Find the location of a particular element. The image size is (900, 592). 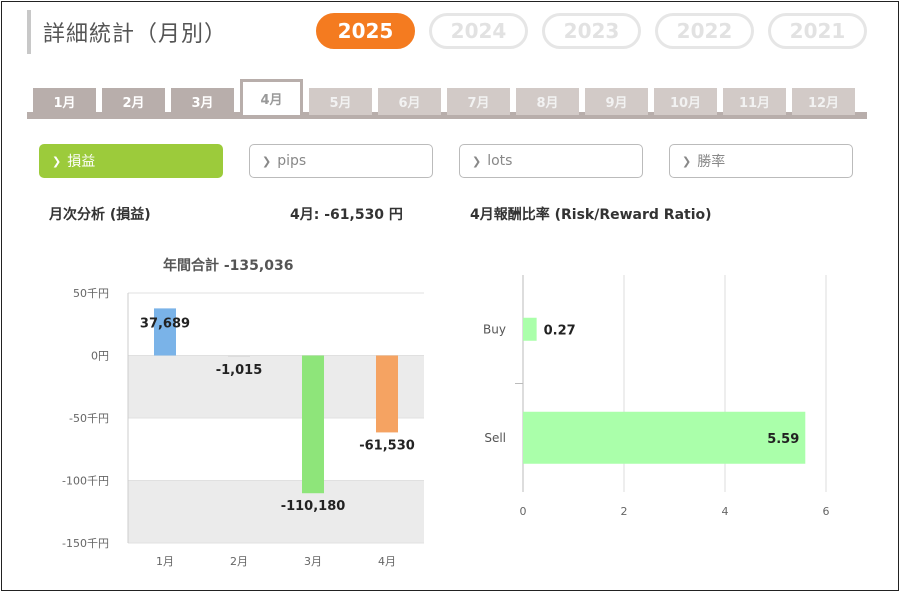

metric-label: pips is located at coordinates (292, 161).